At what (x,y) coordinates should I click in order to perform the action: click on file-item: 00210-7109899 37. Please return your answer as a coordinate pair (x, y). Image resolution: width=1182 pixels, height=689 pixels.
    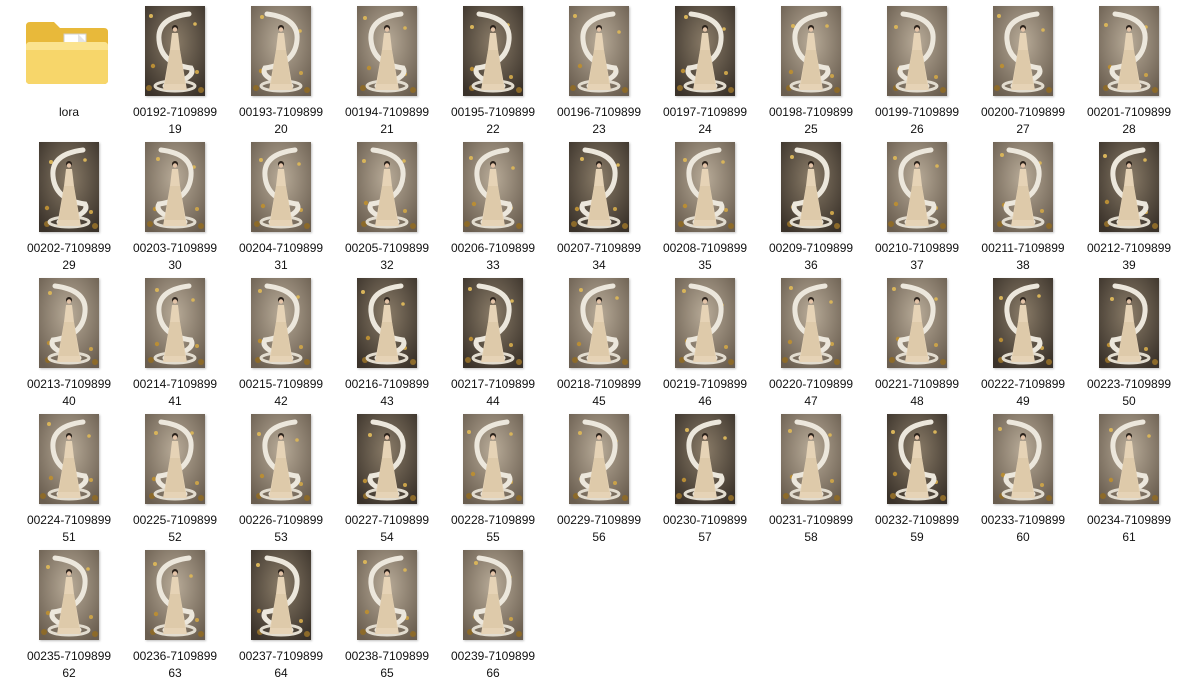
    Looking at the image, I should click on (917, 206).